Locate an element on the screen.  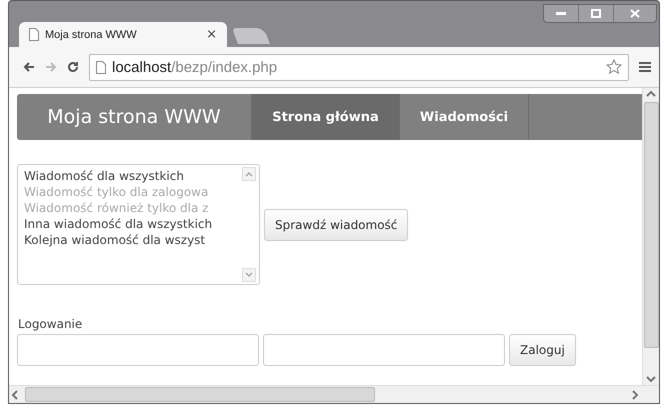
nav-link: Wiadomości is located at coordinates (464, 117).